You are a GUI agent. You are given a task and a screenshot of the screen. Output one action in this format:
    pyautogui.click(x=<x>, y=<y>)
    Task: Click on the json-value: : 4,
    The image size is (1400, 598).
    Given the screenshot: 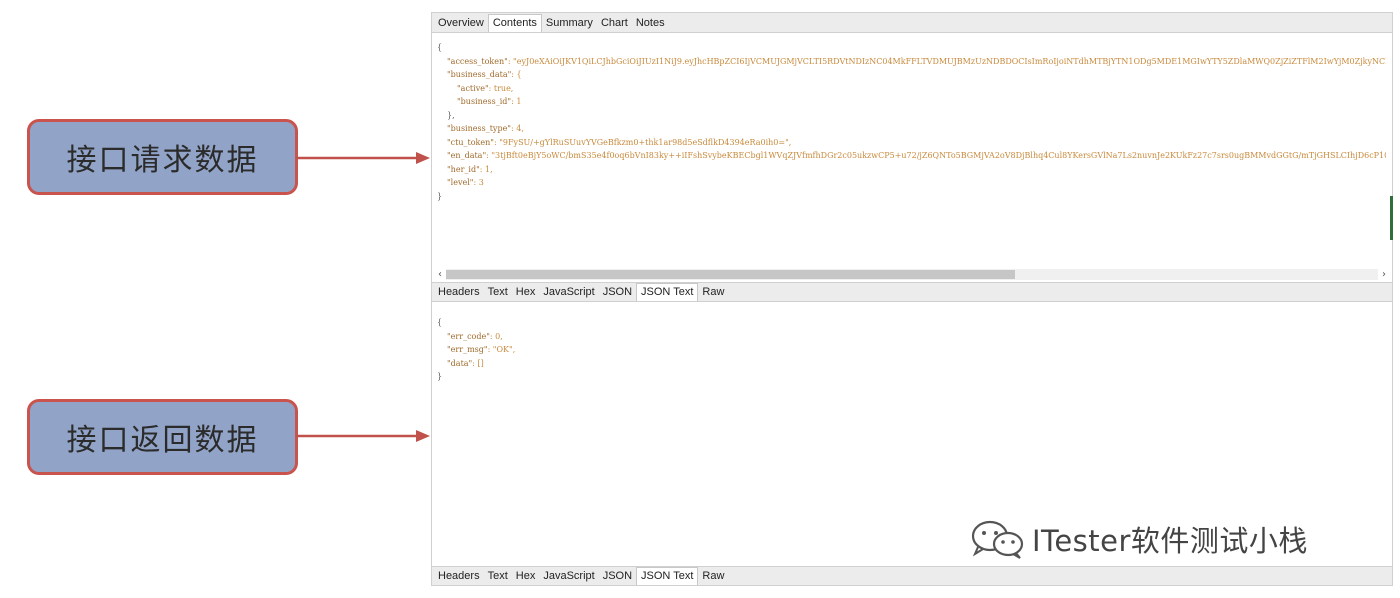 What is the action you would take?
    pyautogui.click(x=517, y=128)
    